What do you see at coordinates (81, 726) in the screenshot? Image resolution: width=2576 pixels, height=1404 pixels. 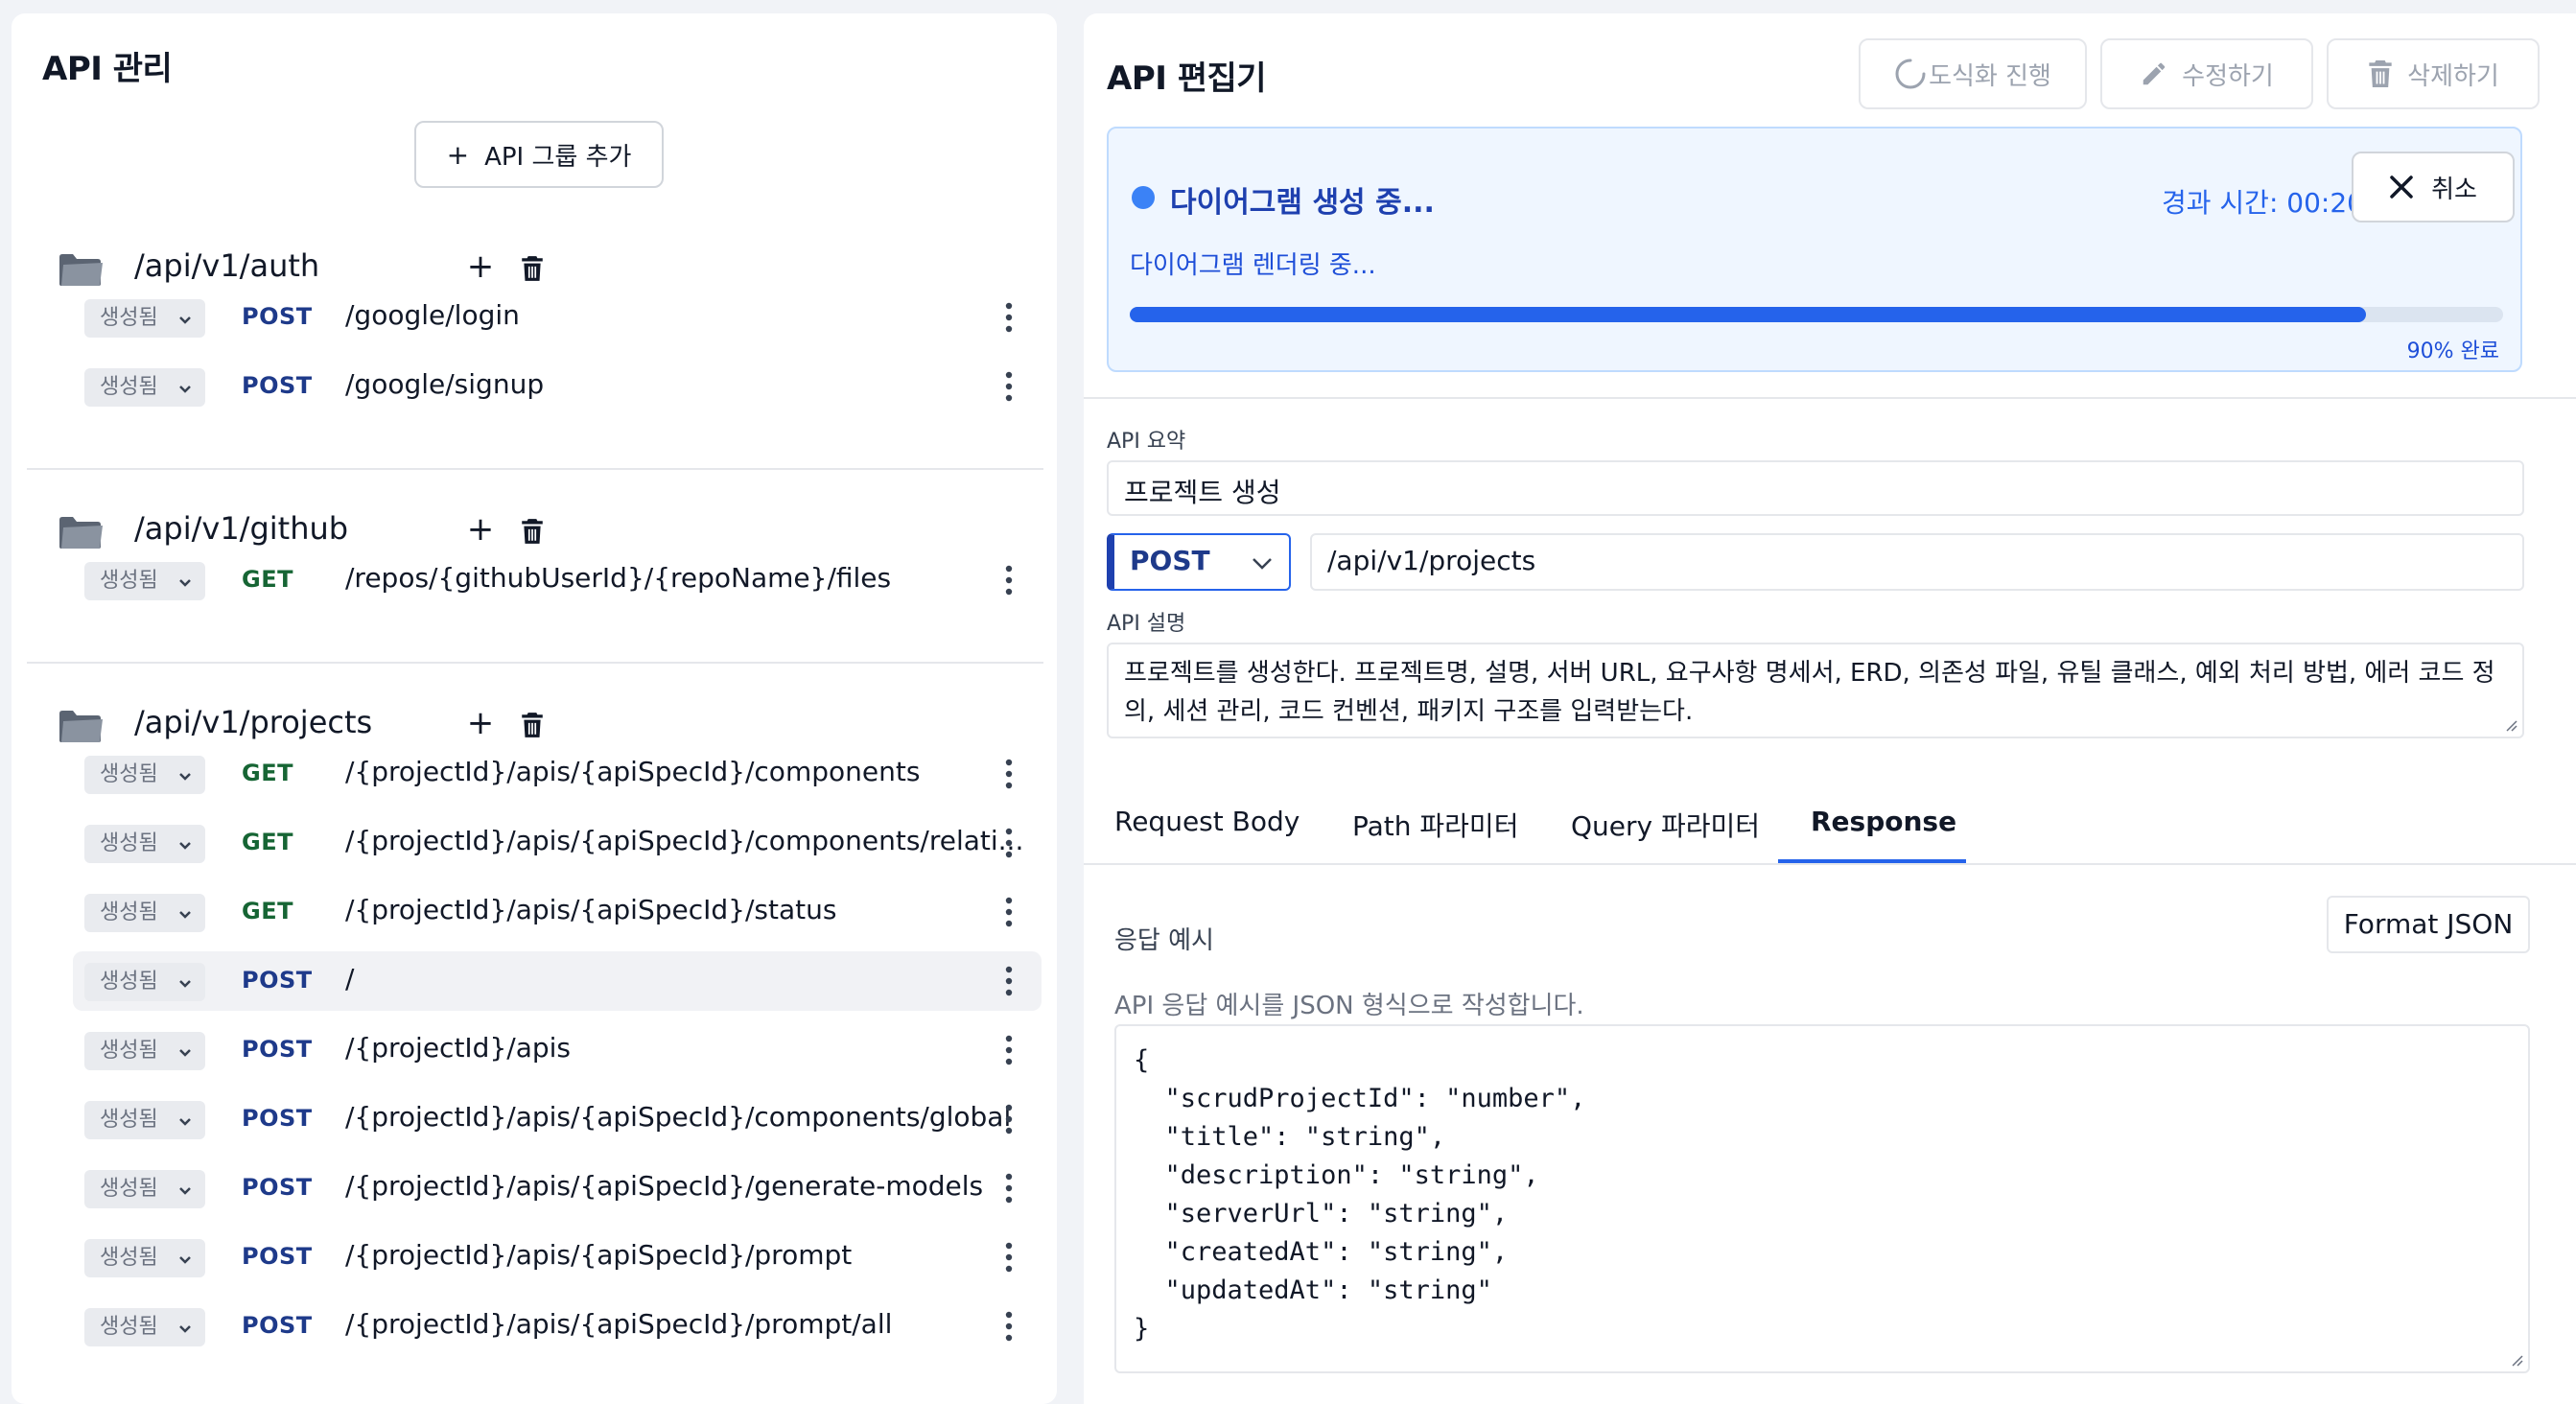 I see `folder-icon` at bounding box center [81, 726].